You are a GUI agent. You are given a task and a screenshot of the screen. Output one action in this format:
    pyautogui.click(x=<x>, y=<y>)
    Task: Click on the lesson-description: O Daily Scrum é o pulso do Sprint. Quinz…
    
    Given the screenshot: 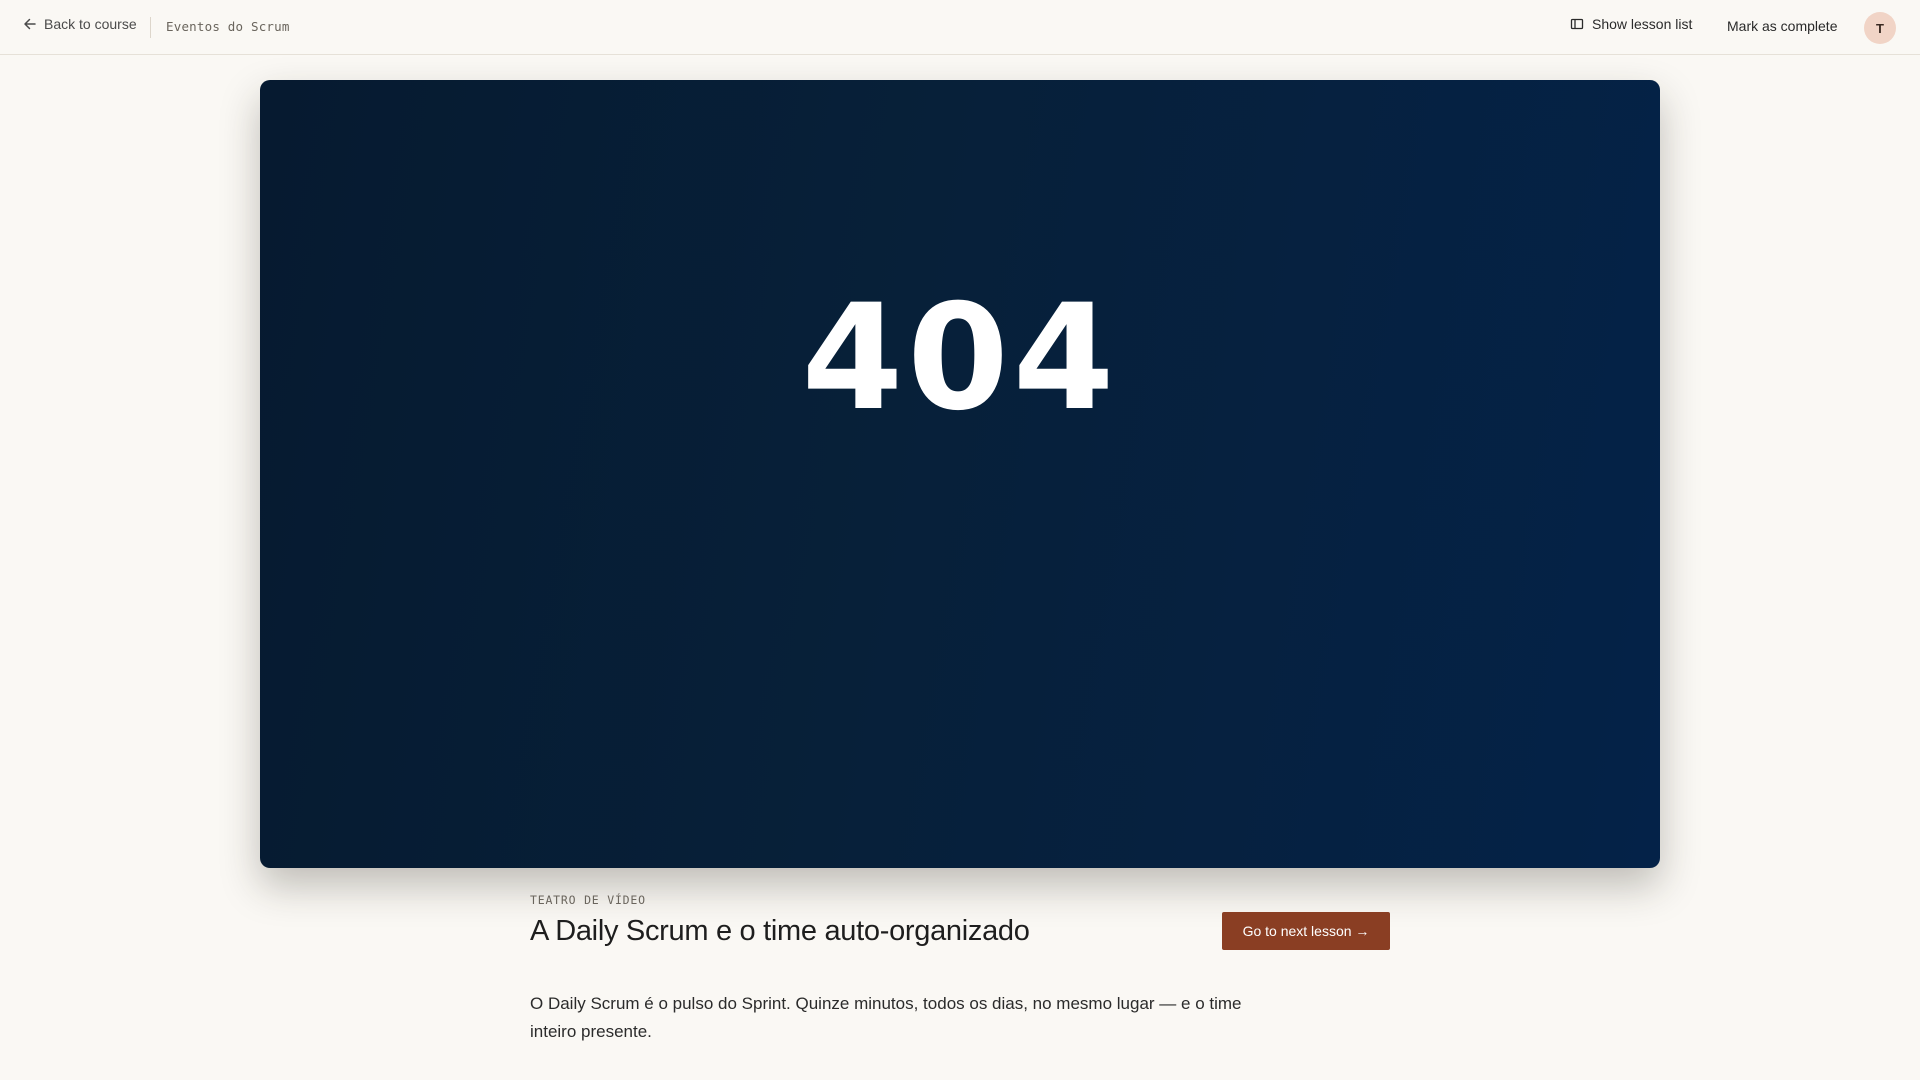 What is the action you would take?
    pyautogui.click(x=886, y=1017)
    